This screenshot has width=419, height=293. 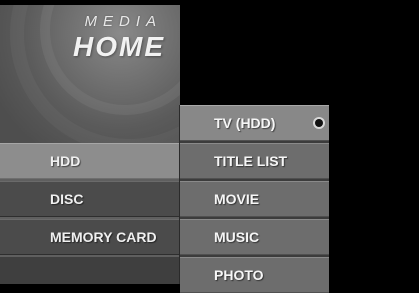 What do you see at coordinates (90, 237) in the screenshot?
I see `main-menu-item-memory-card: MEMORY CARD` at bounding box center [90, 237].